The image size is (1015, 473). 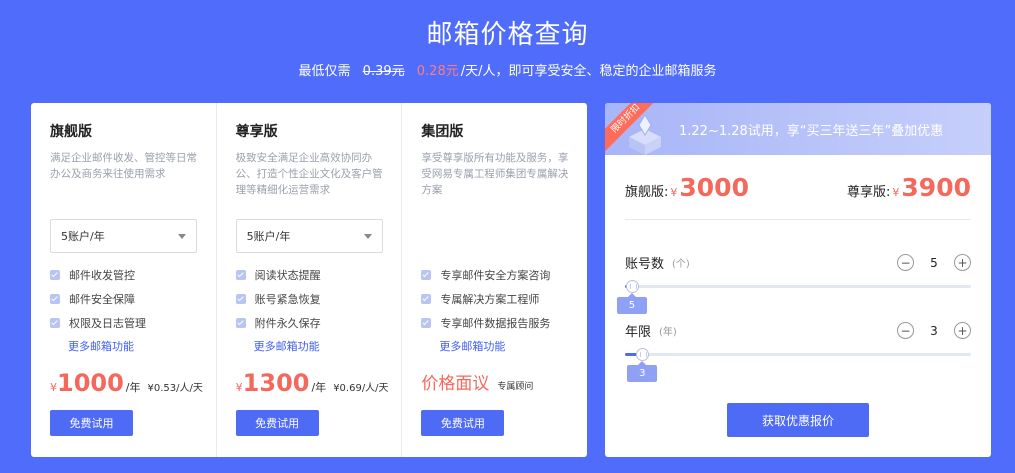 I want to click on feature-item: 账号紧急恢复, so click(x=278, y=299).